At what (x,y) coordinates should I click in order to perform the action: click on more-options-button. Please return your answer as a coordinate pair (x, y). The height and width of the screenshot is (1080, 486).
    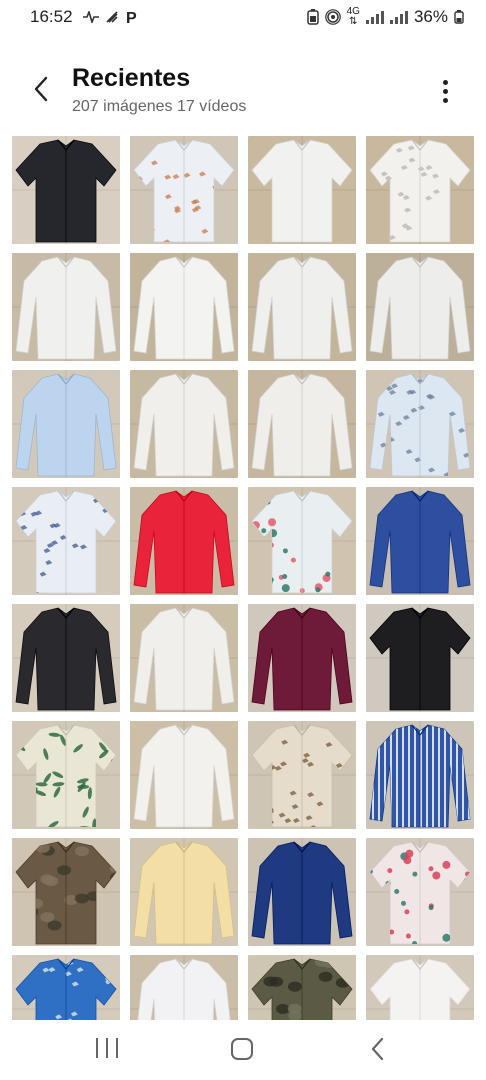
    Looking at the image, I should click on (445, 91).